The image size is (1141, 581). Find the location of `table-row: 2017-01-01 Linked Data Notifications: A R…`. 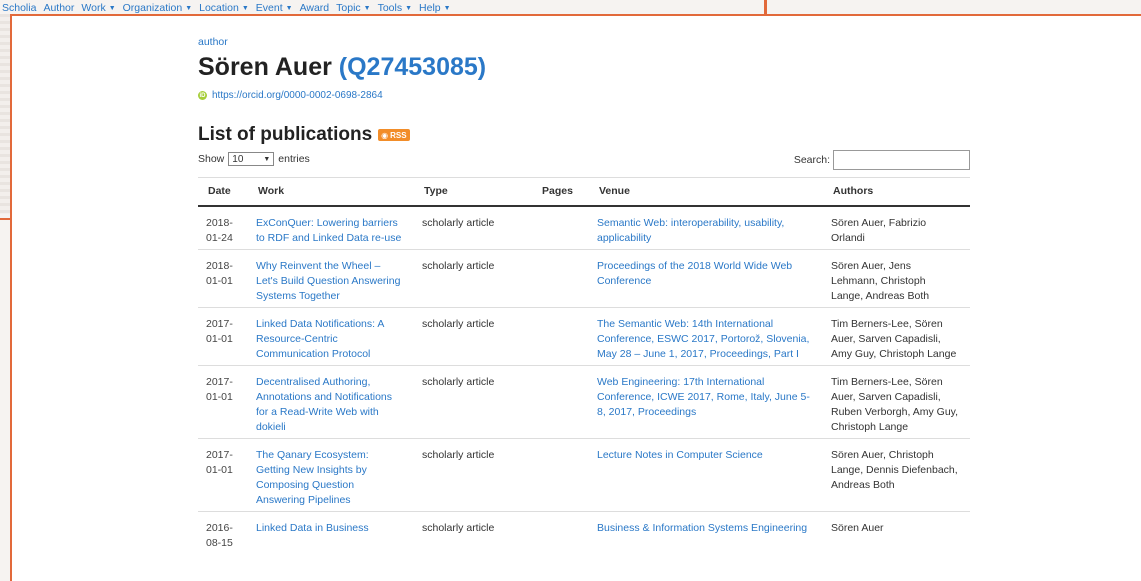

table-row: 2017-01-01 Linked Data Notifications: A R… is located at coordinates (584, 336).